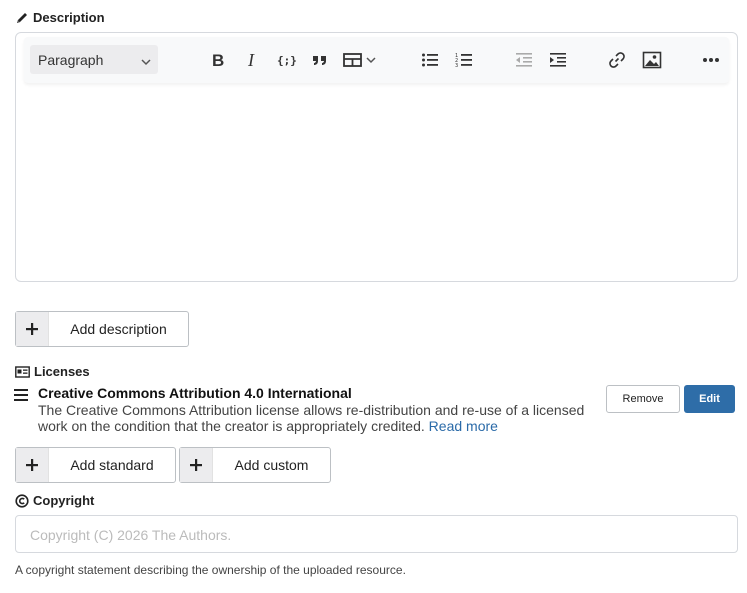 The image size is (747, 593). I want to click on svg-text: B, so click(218, 60).